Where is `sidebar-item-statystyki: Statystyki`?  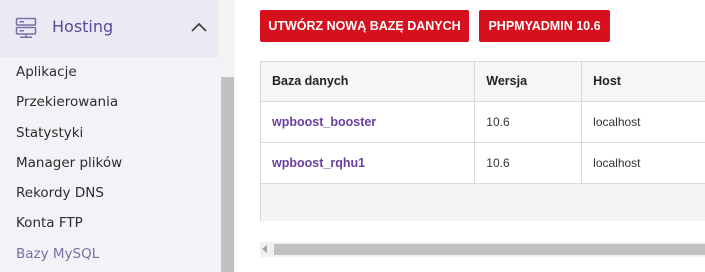
sidebar-item-statystyki: Statystyki is located at coordinates (109, 133).